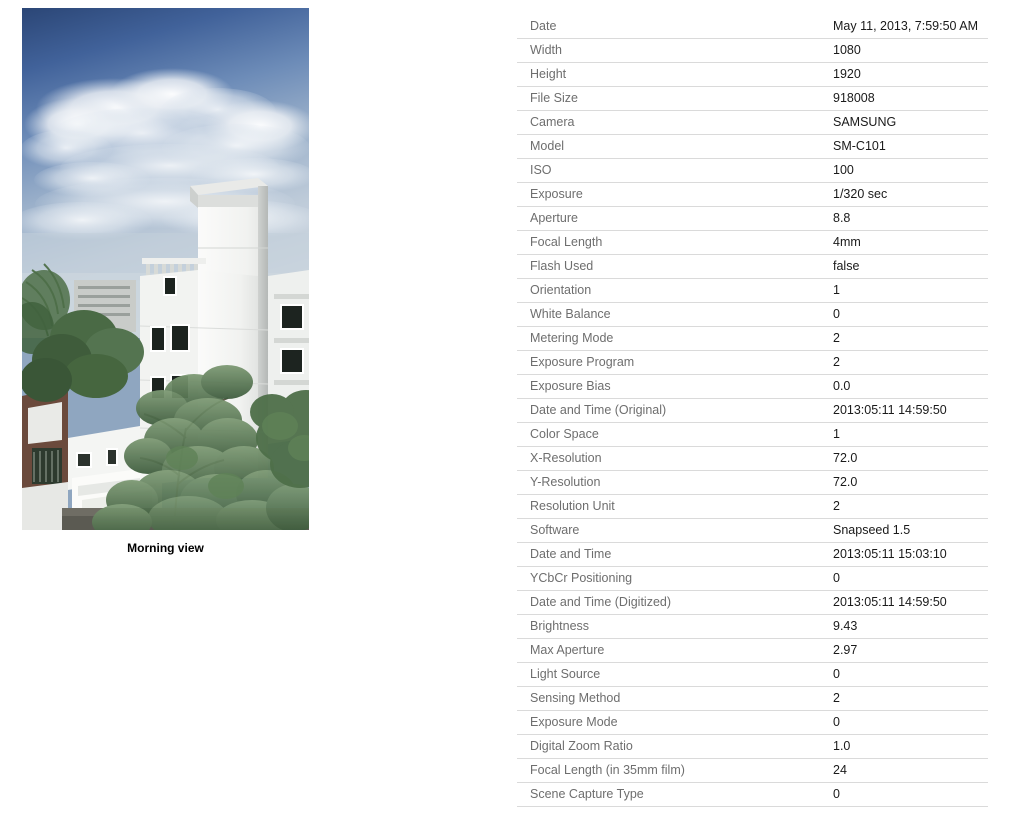  I want to click on metadata-label: White Balance, so click(675, 314).